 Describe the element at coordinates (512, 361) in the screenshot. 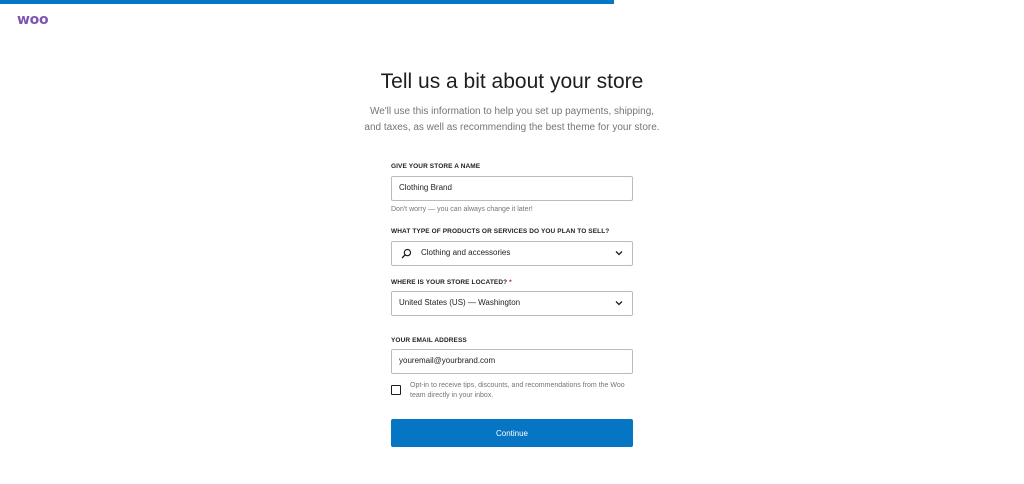

I see `email-field: youremail@yourbrand.com` at that location.